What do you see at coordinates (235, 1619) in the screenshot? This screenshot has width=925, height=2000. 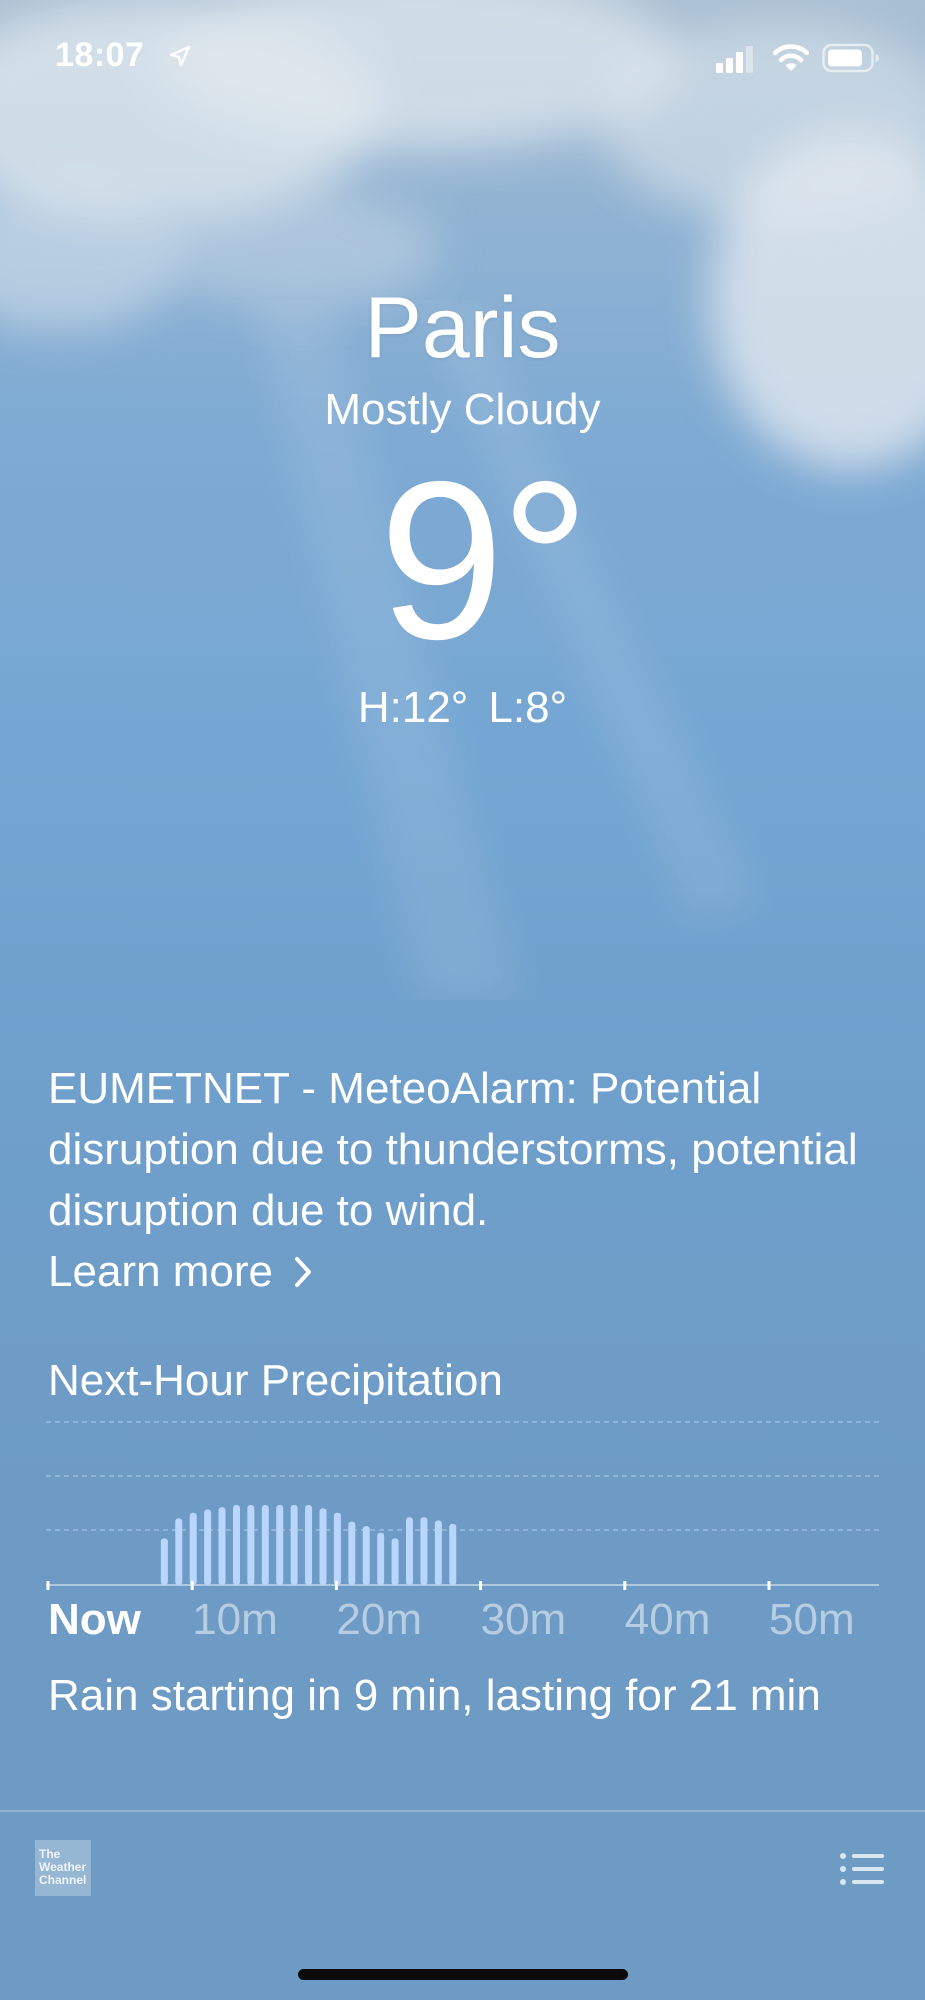 I see `axis-label: 10m` at bounding box center [235, 1619].